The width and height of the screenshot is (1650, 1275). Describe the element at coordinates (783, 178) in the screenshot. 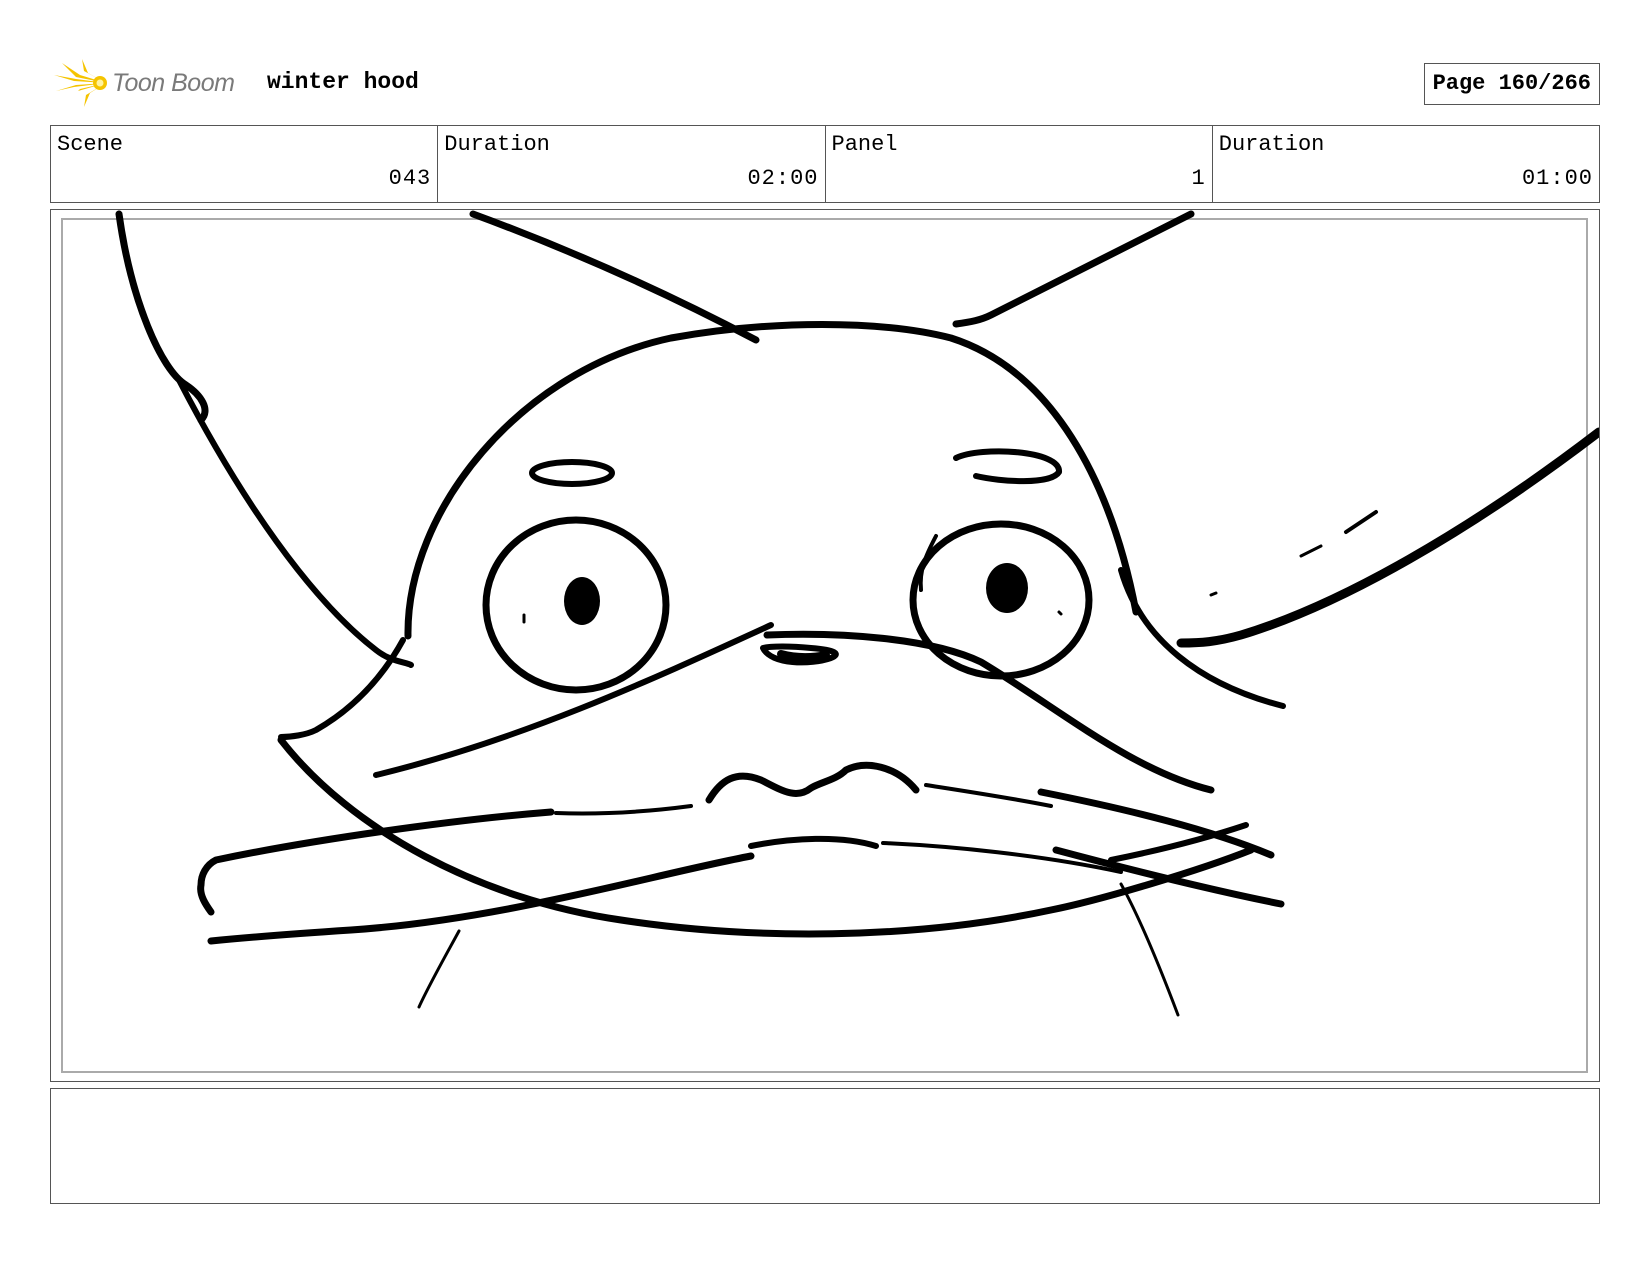

I see `scene-duration-value: 02:00` at that location.